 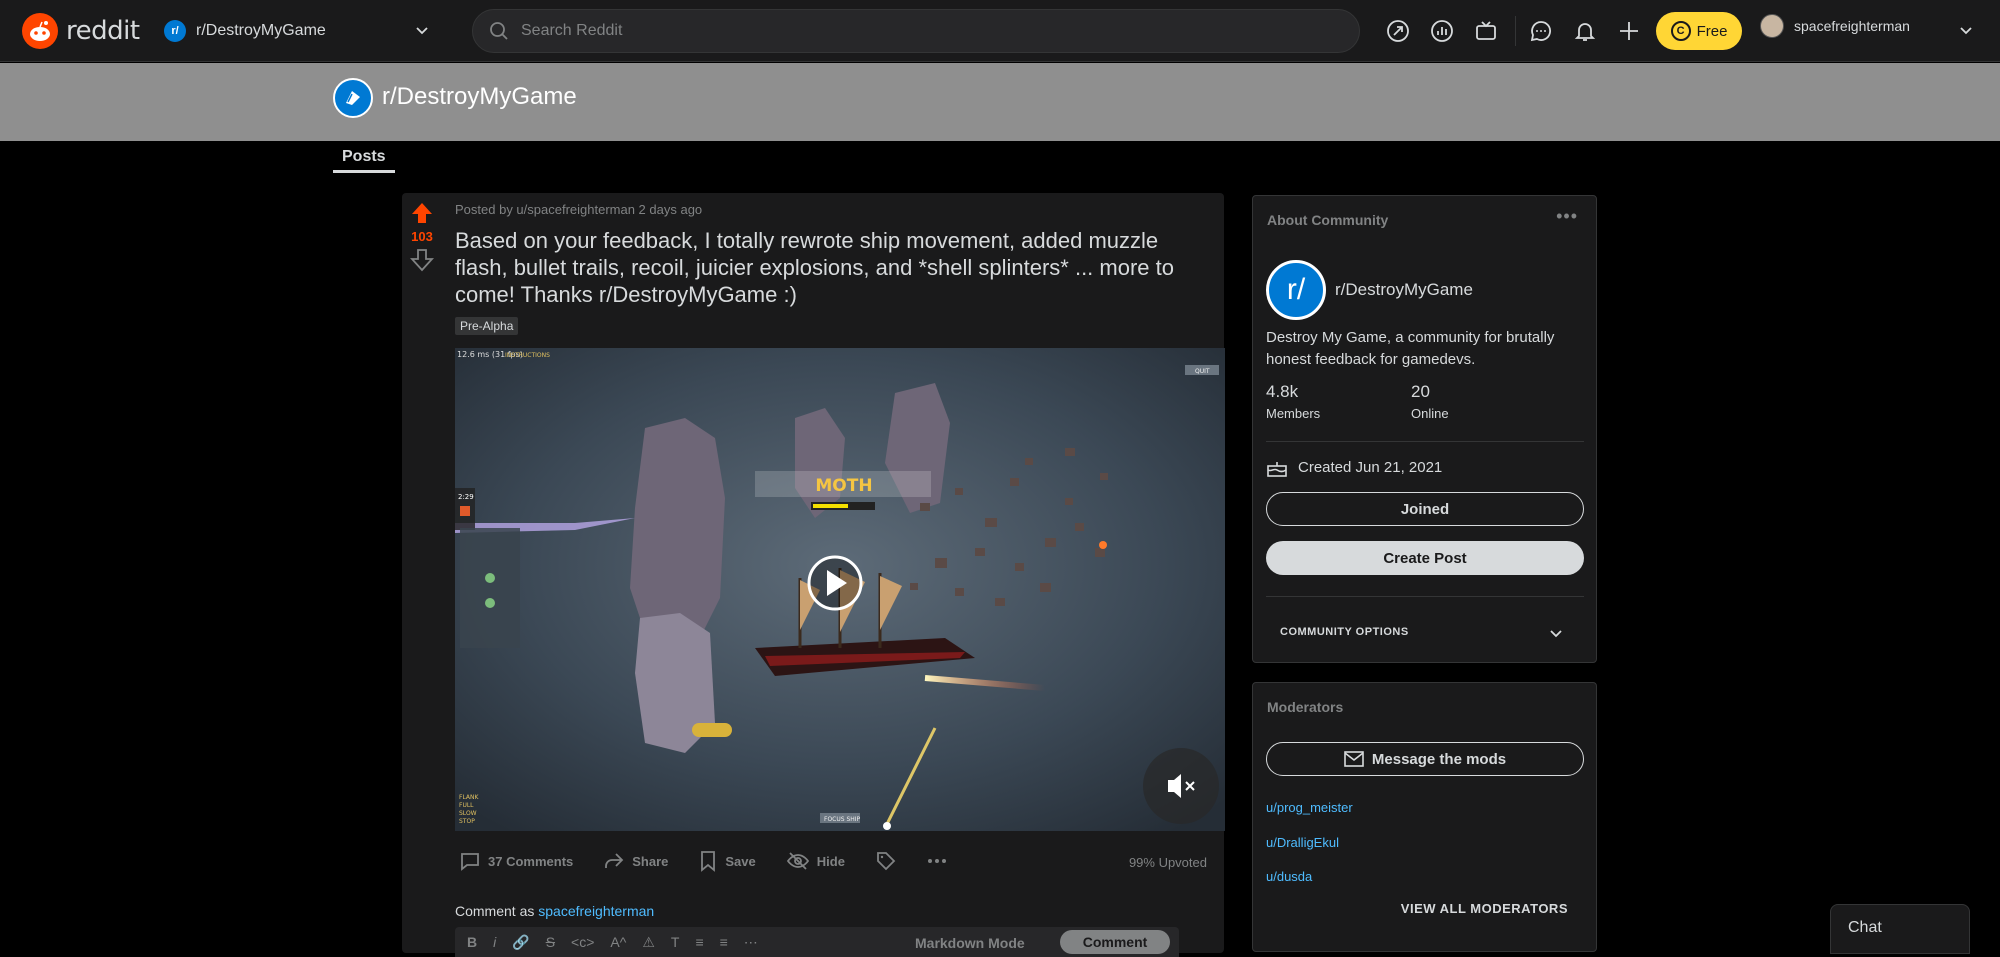 What do you see at coordinates (675, 942) in the screenshot?
I see `heading-icon: T` at bounding box center [675, 942].